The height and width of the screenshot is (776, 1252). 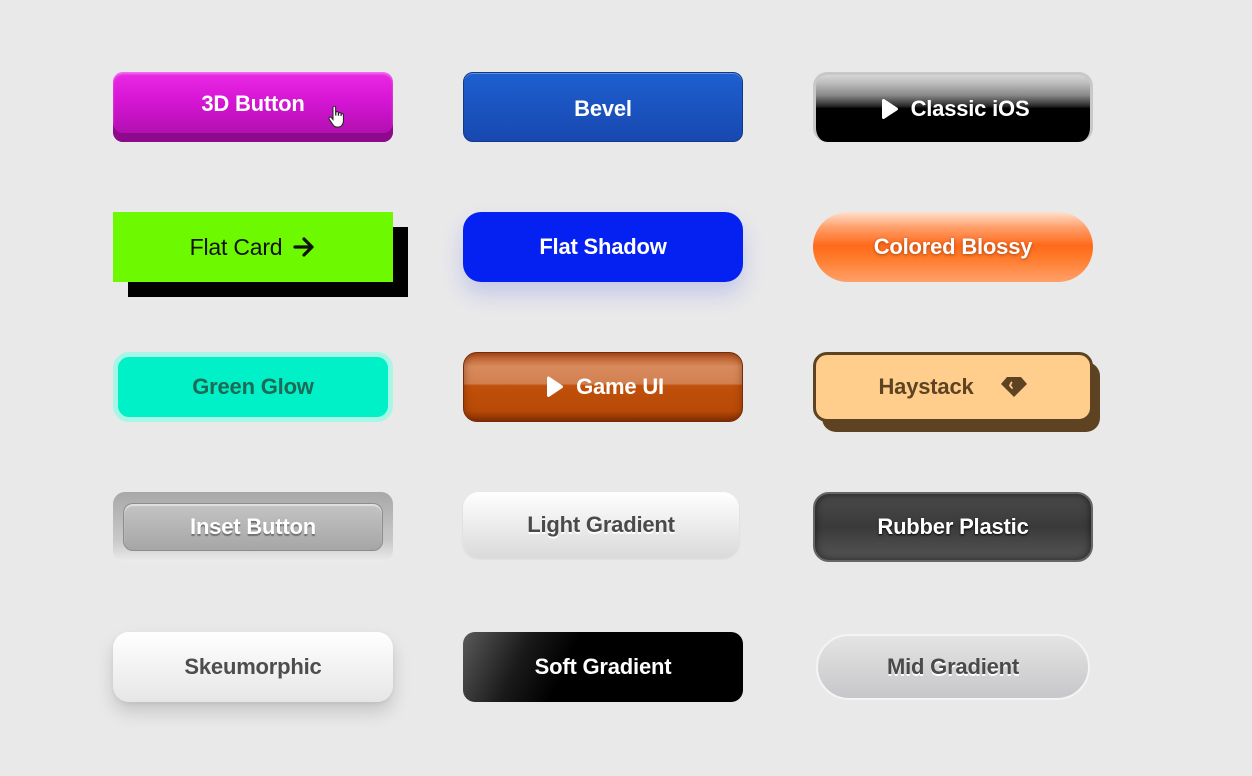 What do you see at coordinates (253, 103) in the screenshot?
I see `3d-button-label: 3D Button` at bounding box center [253, 103].